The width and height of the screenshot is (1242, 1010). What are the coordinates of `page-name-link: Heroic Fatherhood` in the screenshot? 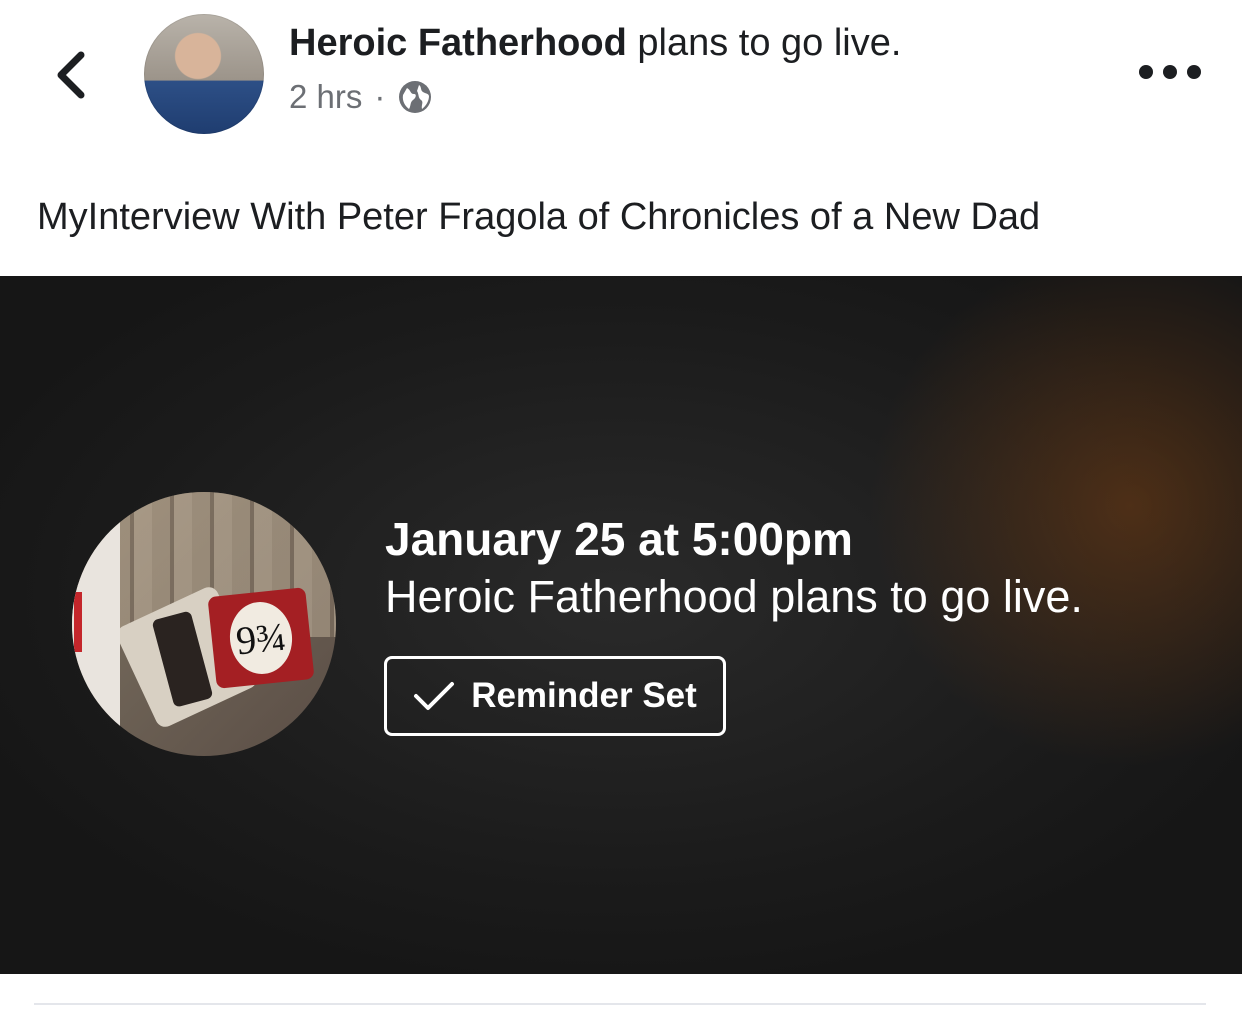 It's located at (458, 43).